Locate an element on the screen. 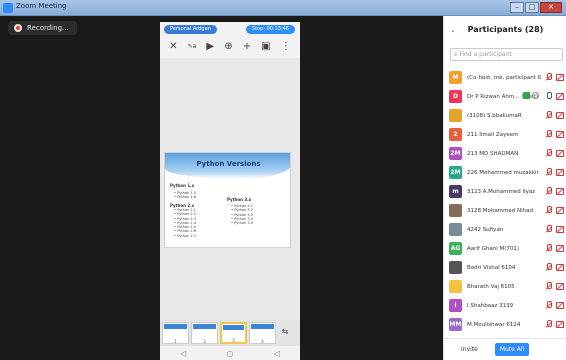 The width and height of the screenshot is (566, 360). share-timer-pill: Stop: 00:13:46 is located at coordinates (270, 29).